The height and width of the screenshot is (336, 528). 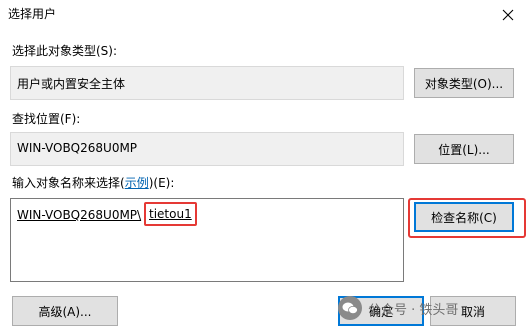 I want to click on object-type-value: 用户或内置安全主体, so click(x=71, y=84).